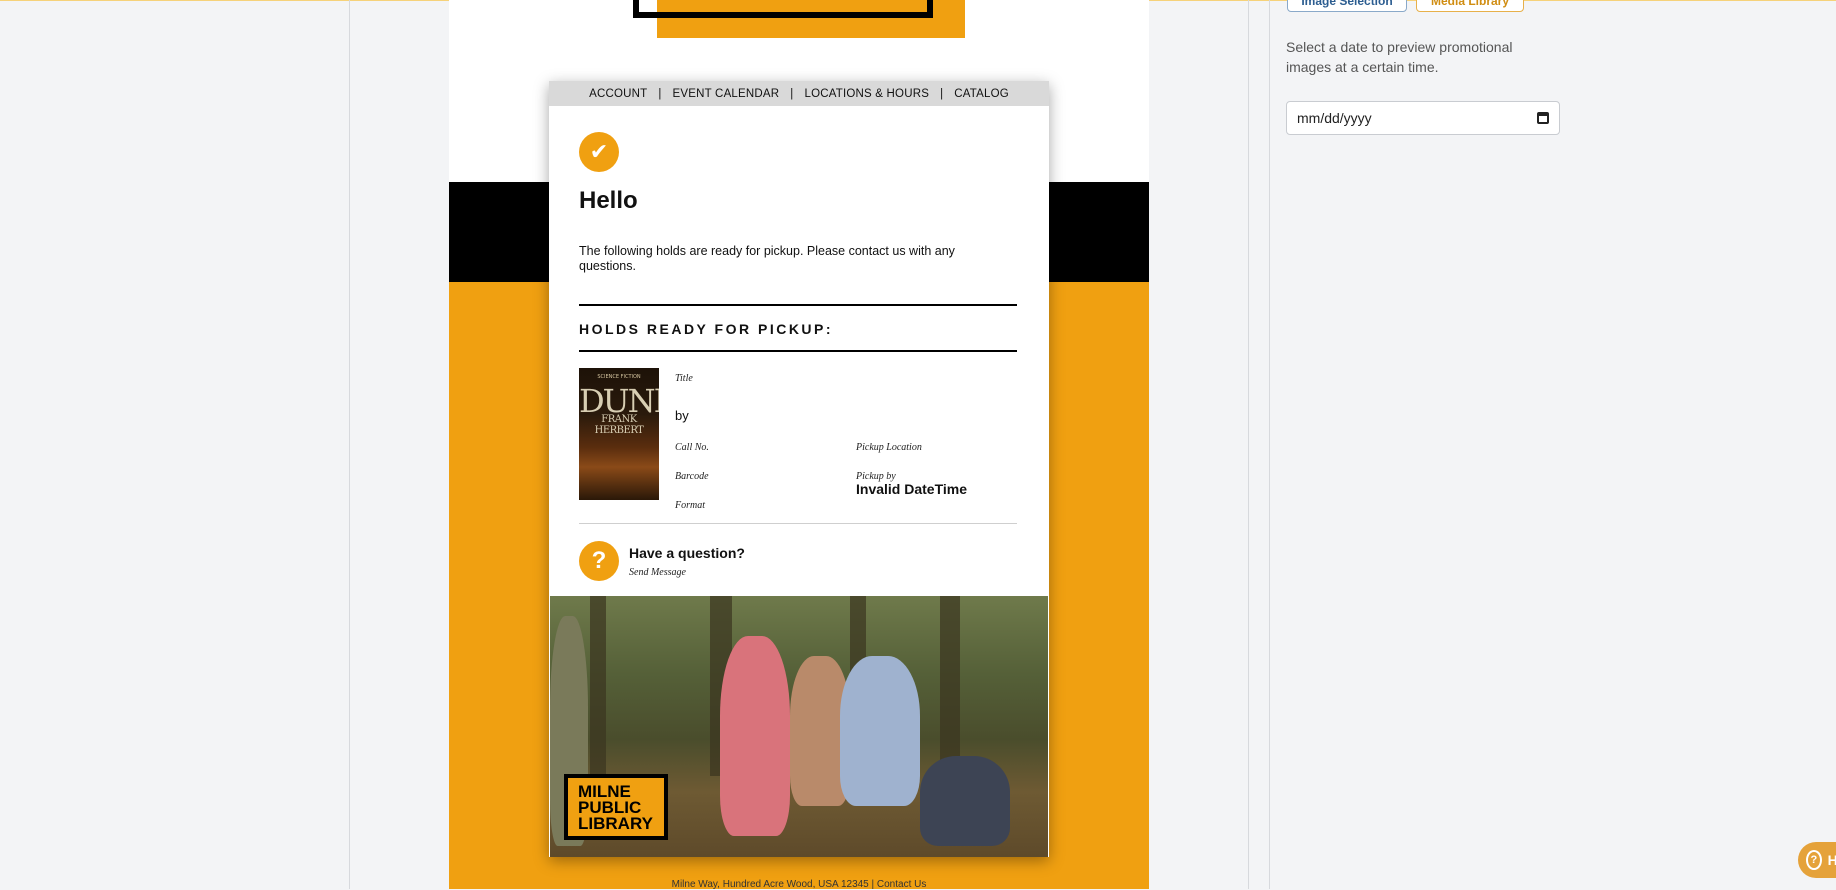 Image resolution: width=1836 pixels, height=890 pixels. What do you see at coordinates (618, 94) in the screenshot?
I see `nav-account: ACCOUNT` at bounding box center [618, 94].